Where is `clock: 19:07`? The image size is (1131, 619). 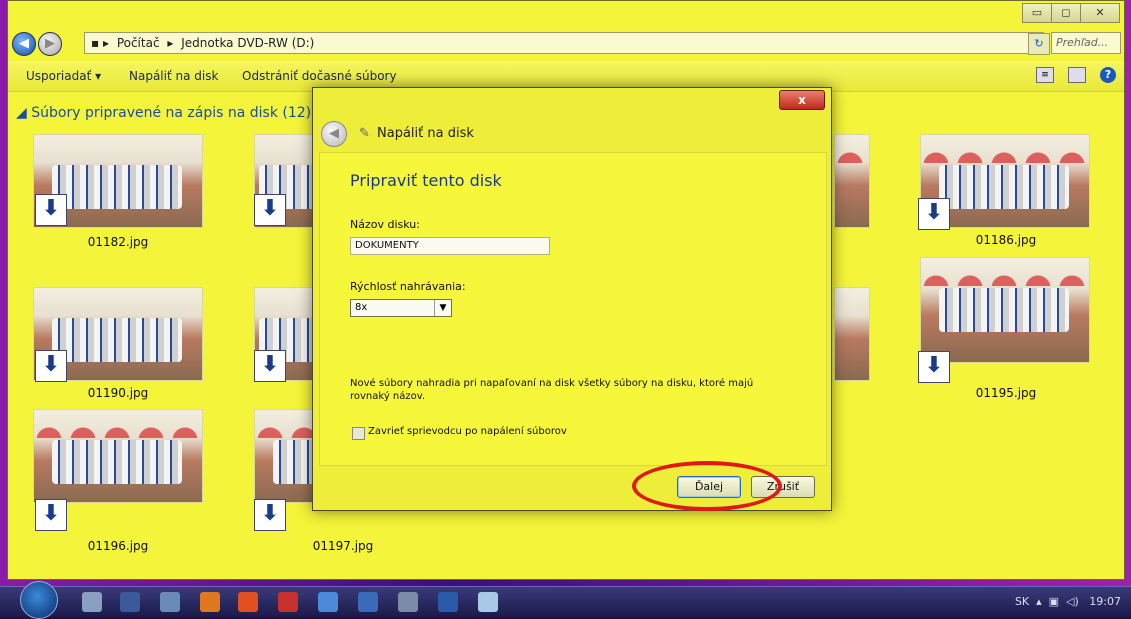 clock: 19:07 is located at coordinates (1105, 601).